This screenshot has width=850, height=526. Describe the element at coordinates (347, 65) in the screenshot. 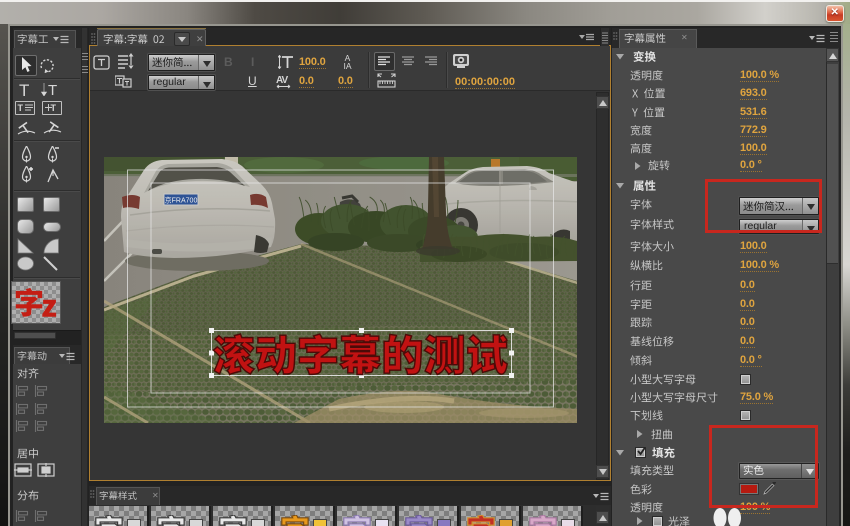

I see `svg-text: IA` at that location.